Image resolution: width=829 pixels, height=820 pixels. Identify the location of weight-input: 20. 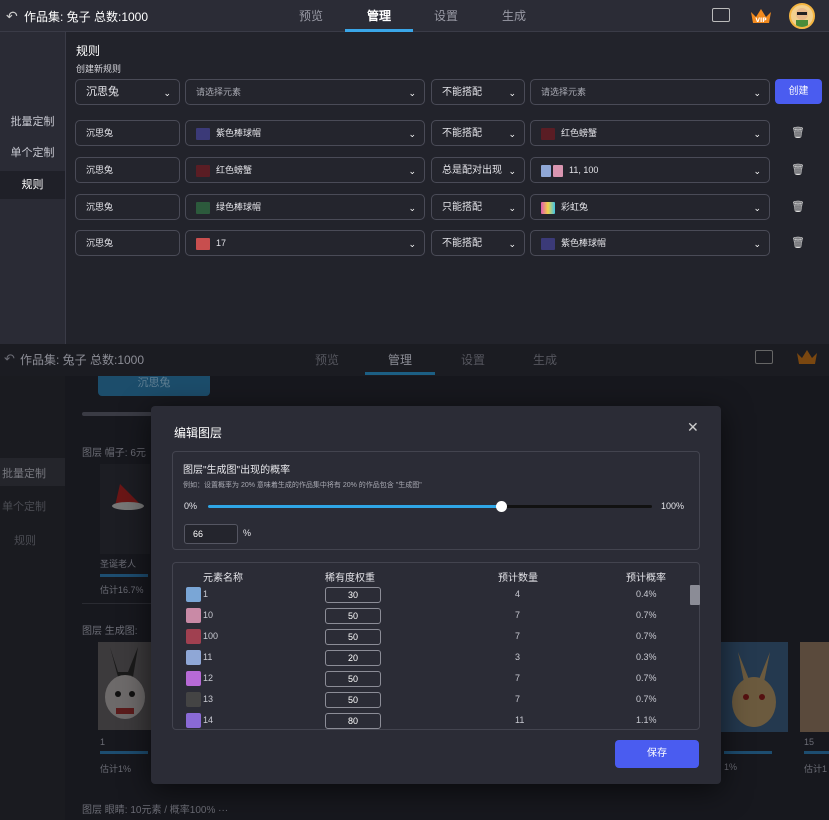
(353, 658).